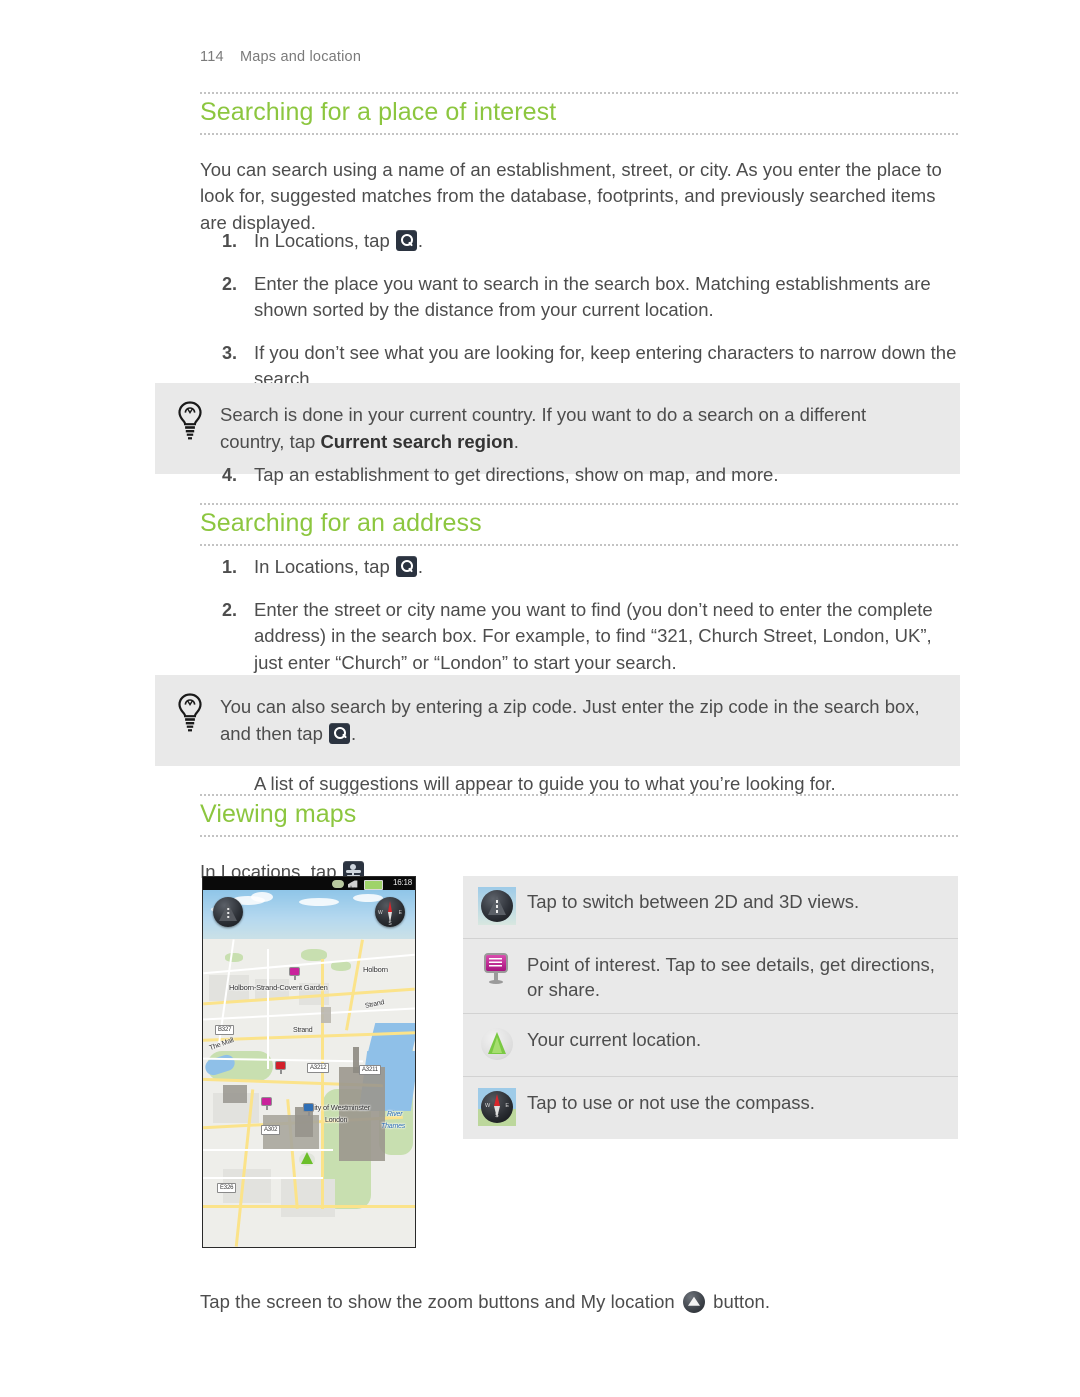  I want to click on view-2d-3d-button, so click(228, 912).